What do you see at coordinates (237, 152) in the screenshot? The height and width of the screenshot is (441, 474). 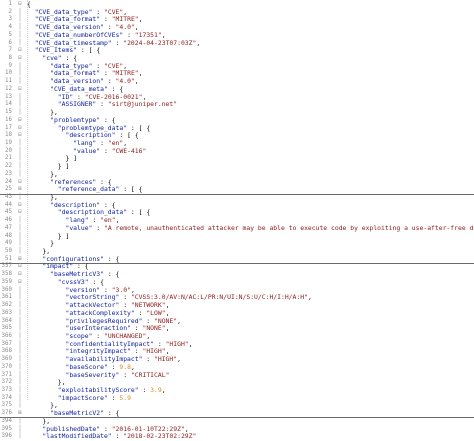 I see `code-line: 20 │ "value" : "CWE-416"` at bounding box center [237, 152].